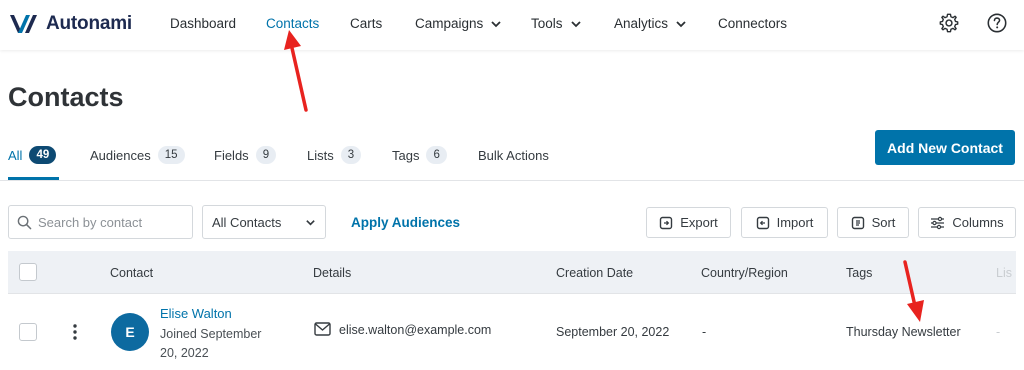 The image size is (1024, 370). I want to click on search-input, so click(113, 222).